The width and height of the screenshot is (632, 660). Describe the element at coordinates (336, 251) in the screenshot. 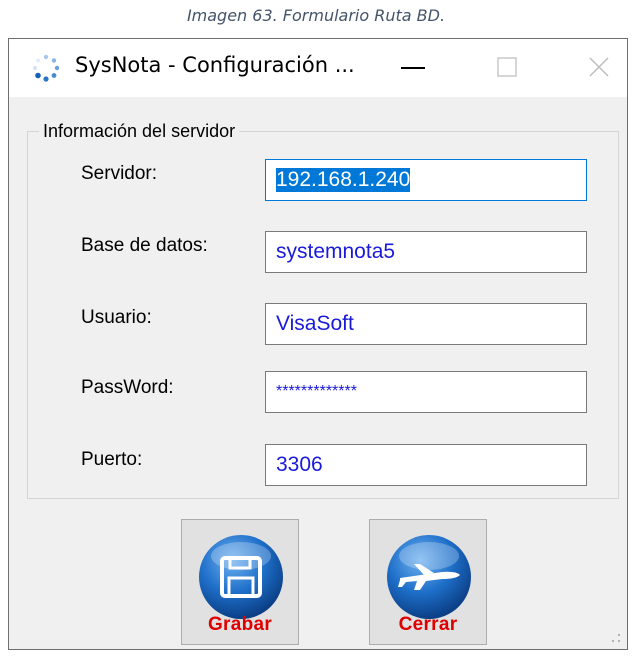

I see `database-value: systemnota5` at that location.